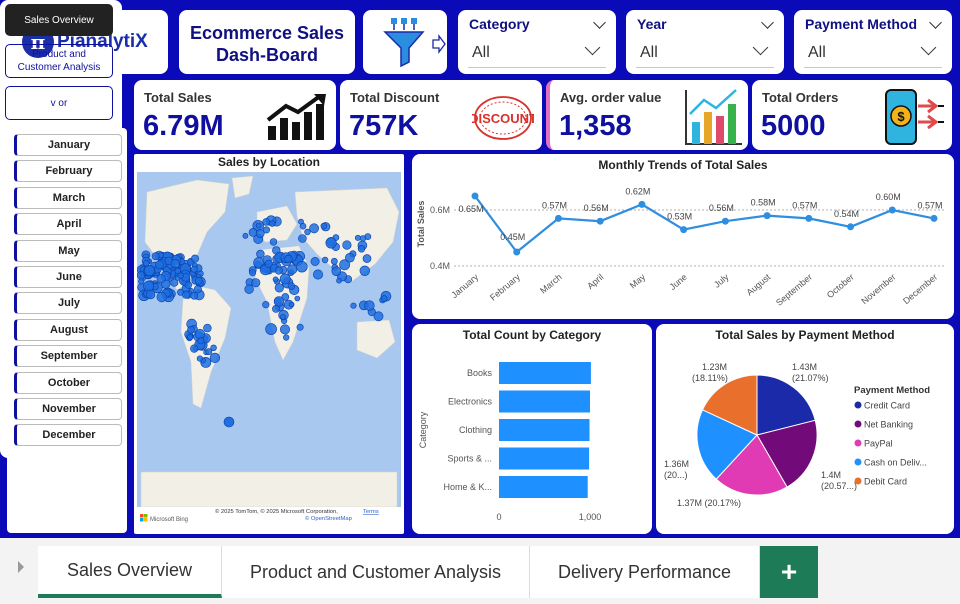 The image size is (960, 604). What do you see at coordinates (537, 53) in the screenshot?
I see `category-dropdown: All` at bounding box center [537, 53].